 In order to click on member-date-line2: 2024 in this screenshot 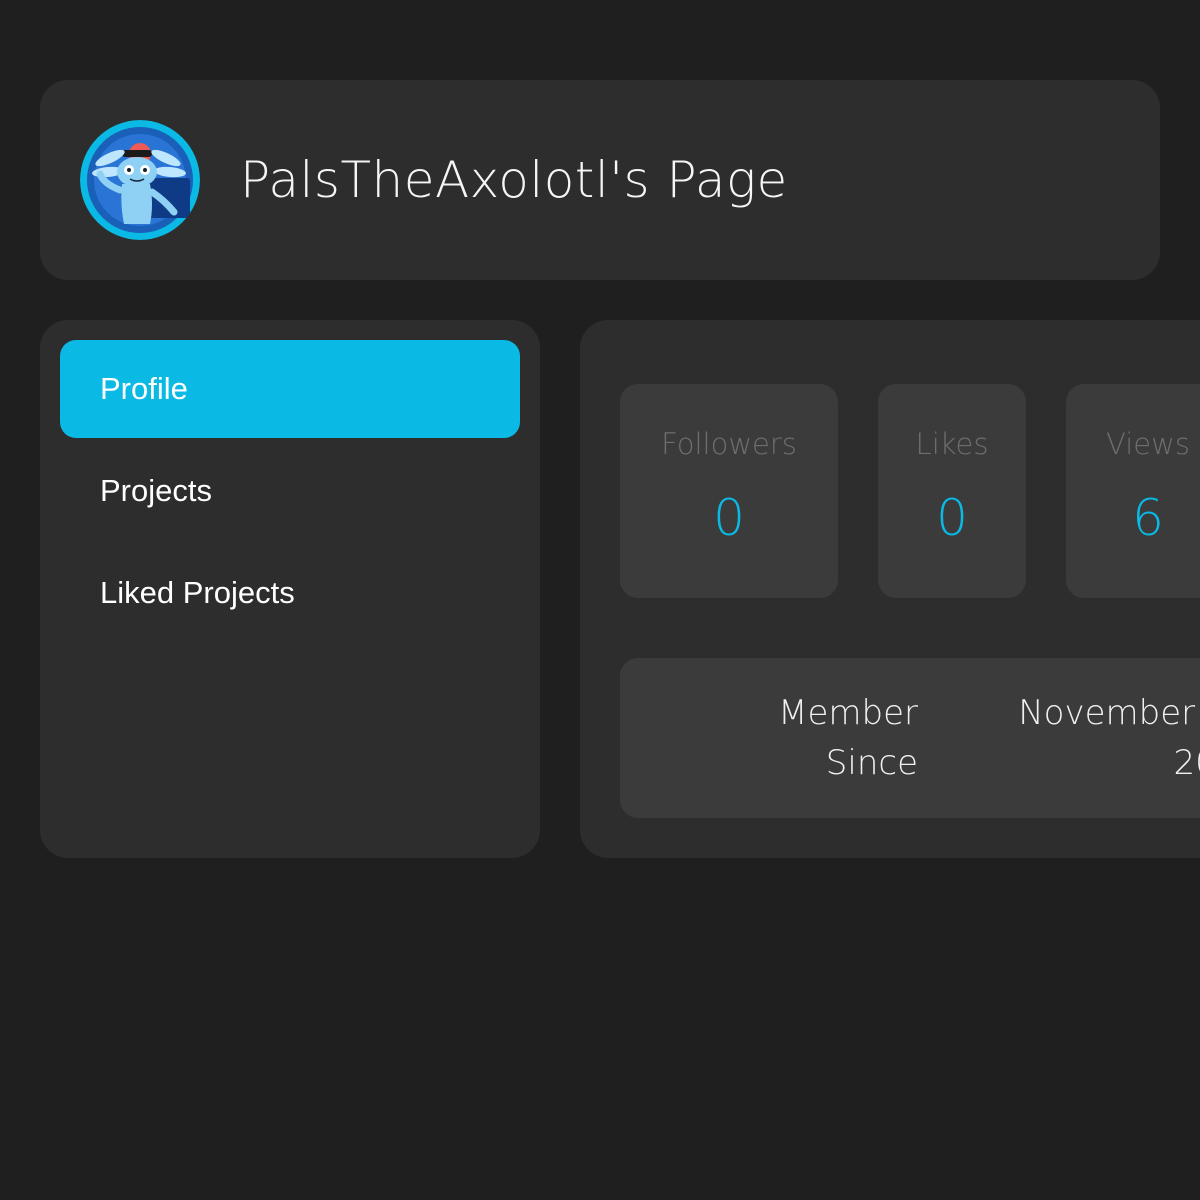, I will do `click(1186, 763)`.